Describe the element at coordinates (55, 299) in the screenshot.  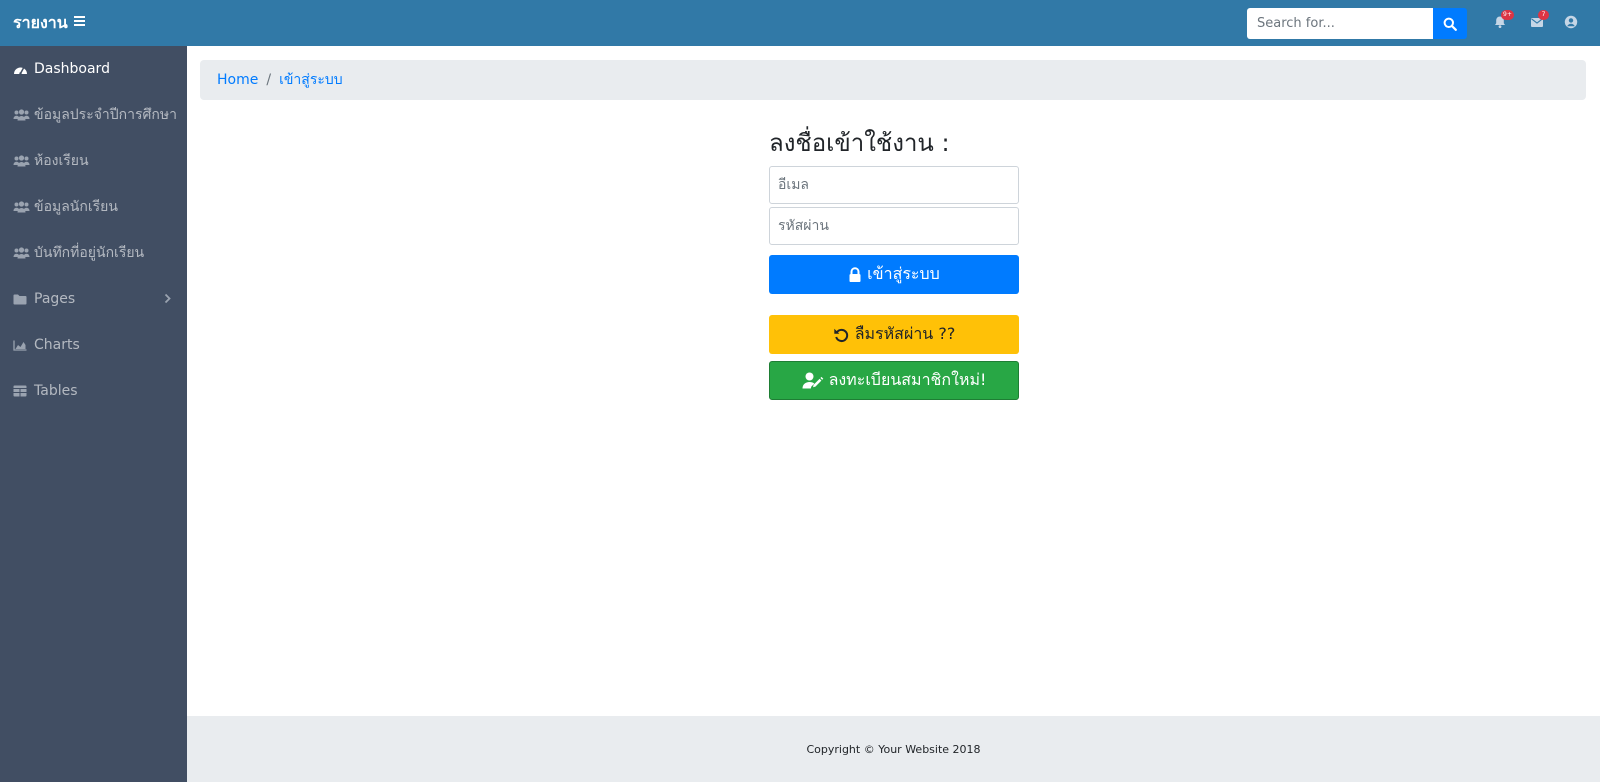
I see `sidebar-item-label: Pages` at that location.